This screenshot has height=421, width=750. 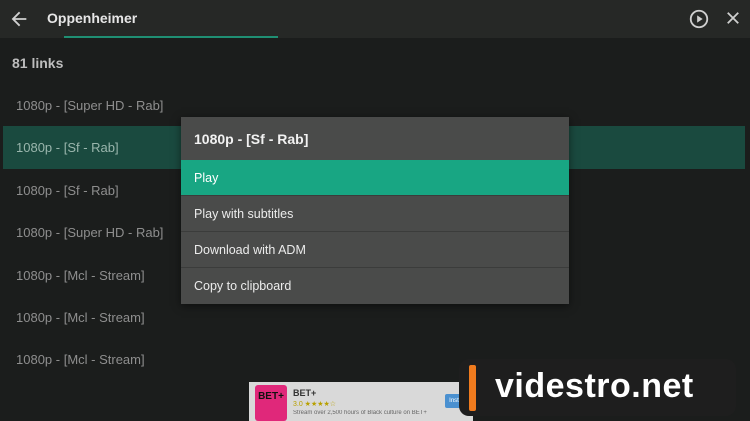 I want to click on links-count: 81 links, so click(x=38, y=63).